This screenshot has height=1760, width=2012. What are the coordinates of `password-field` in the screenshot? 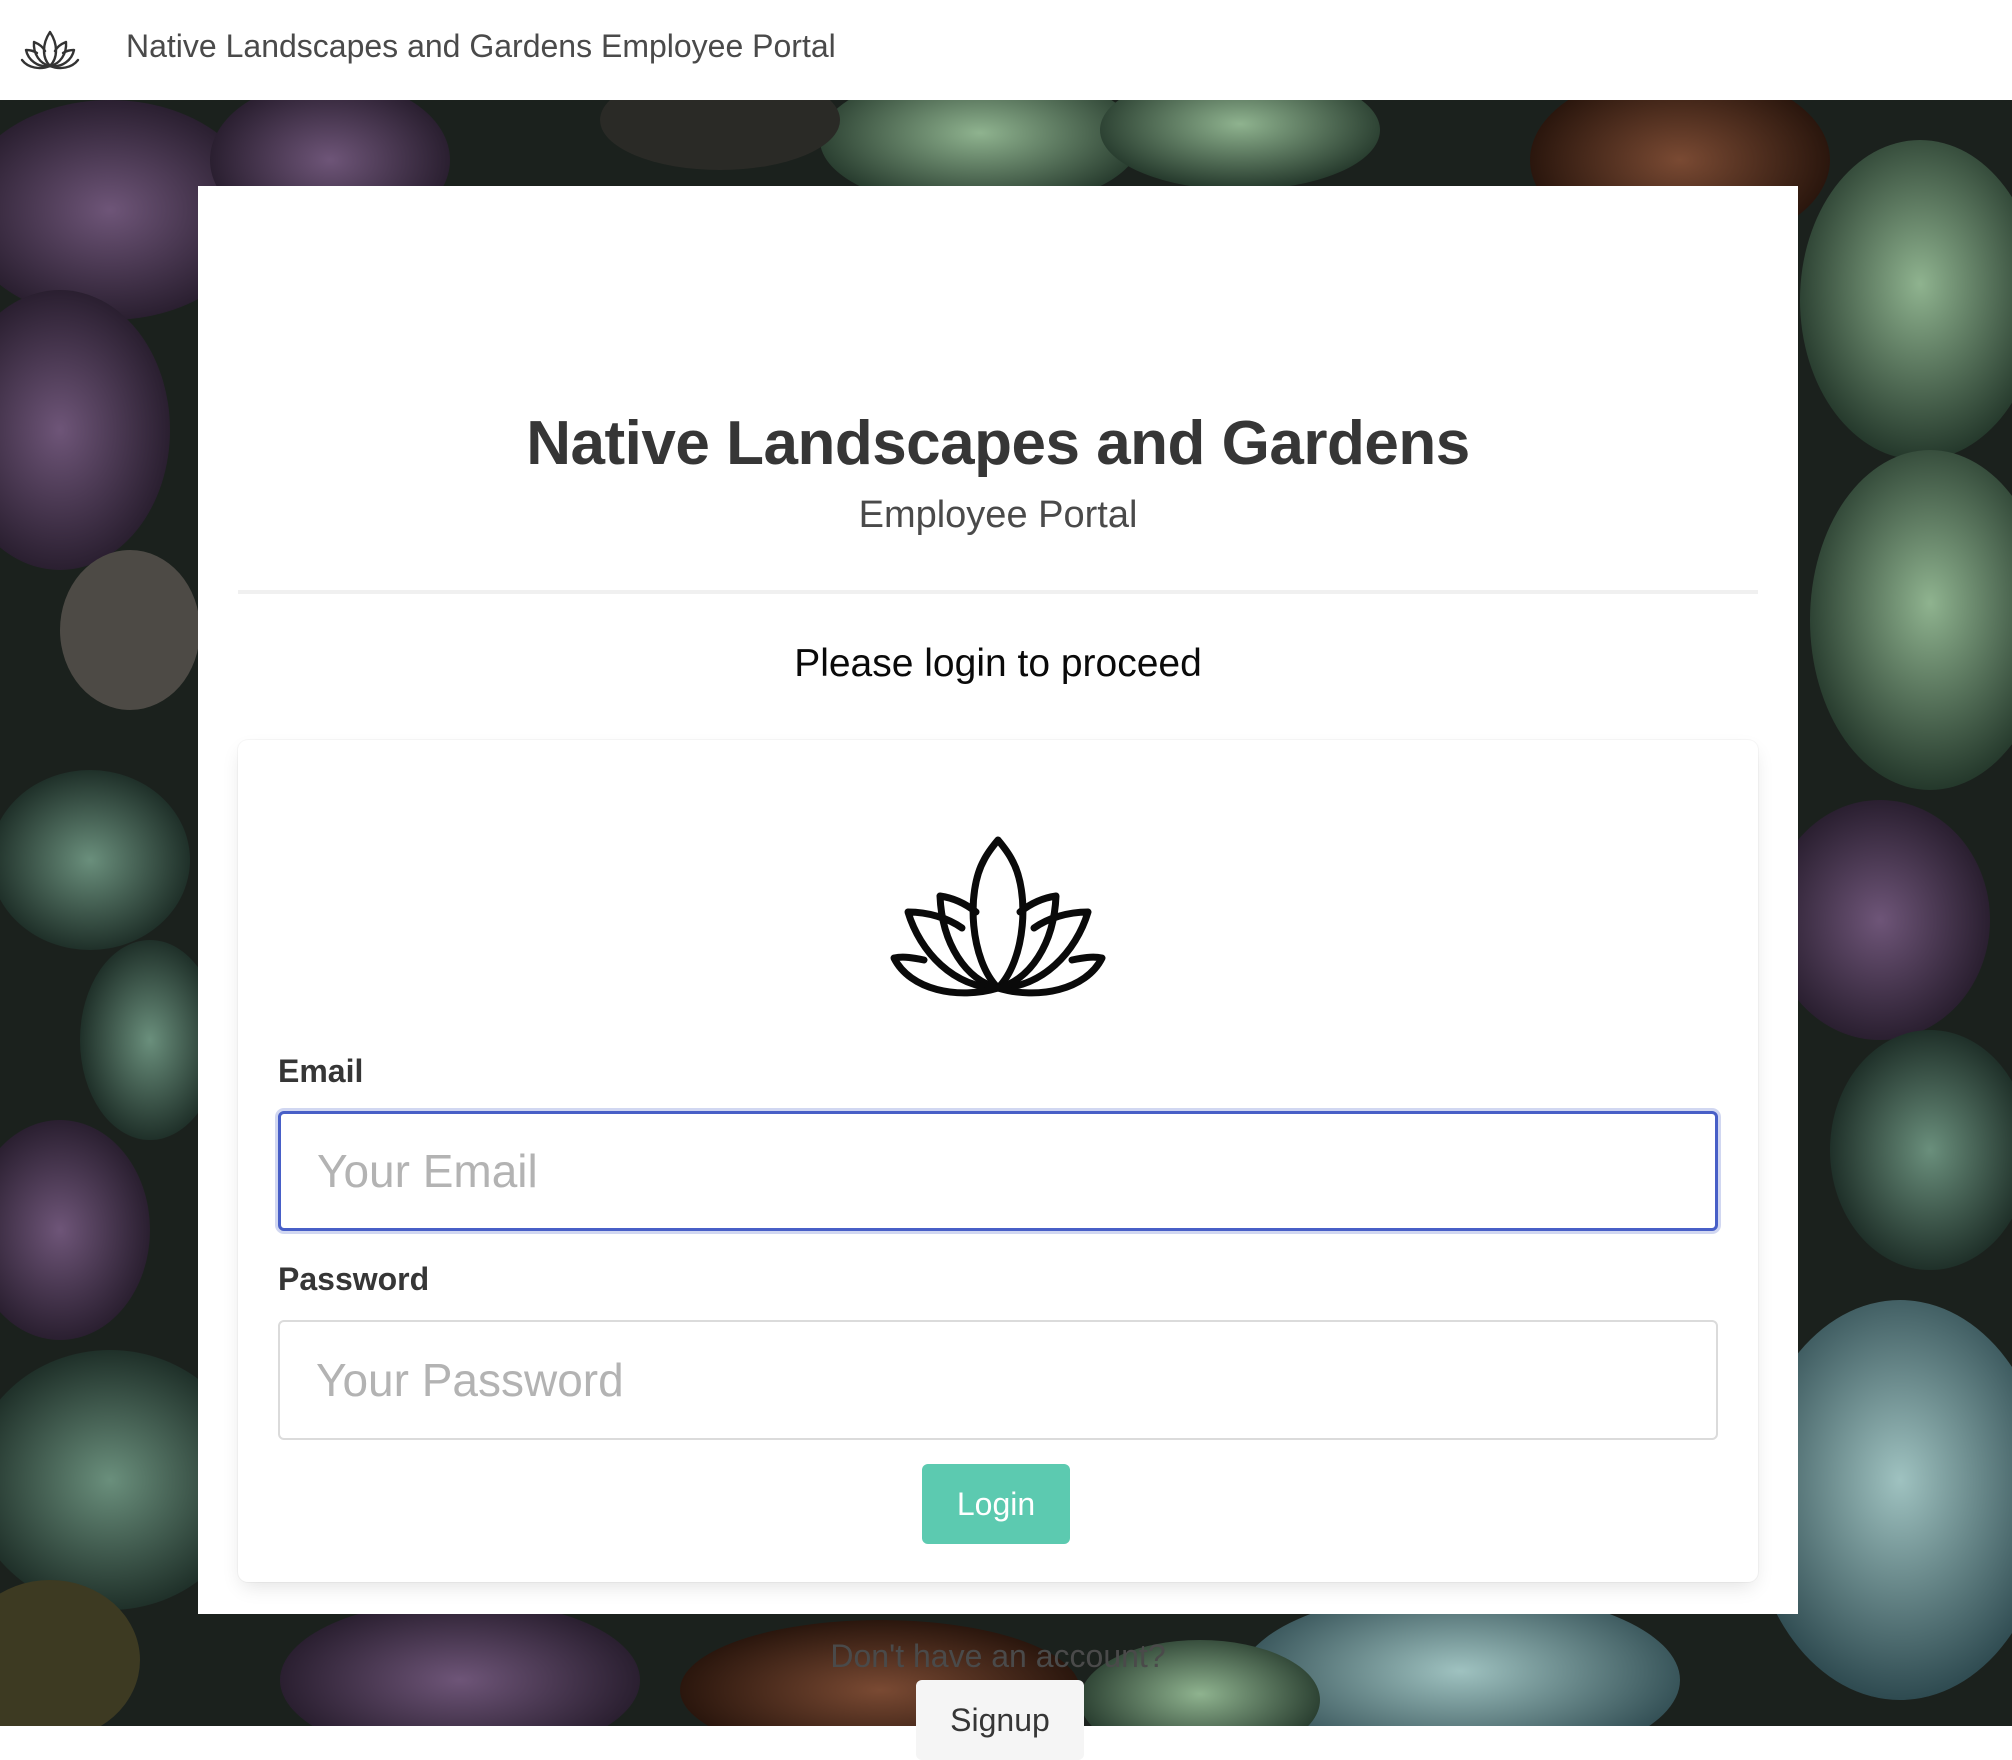 It's located at (998, 1380).